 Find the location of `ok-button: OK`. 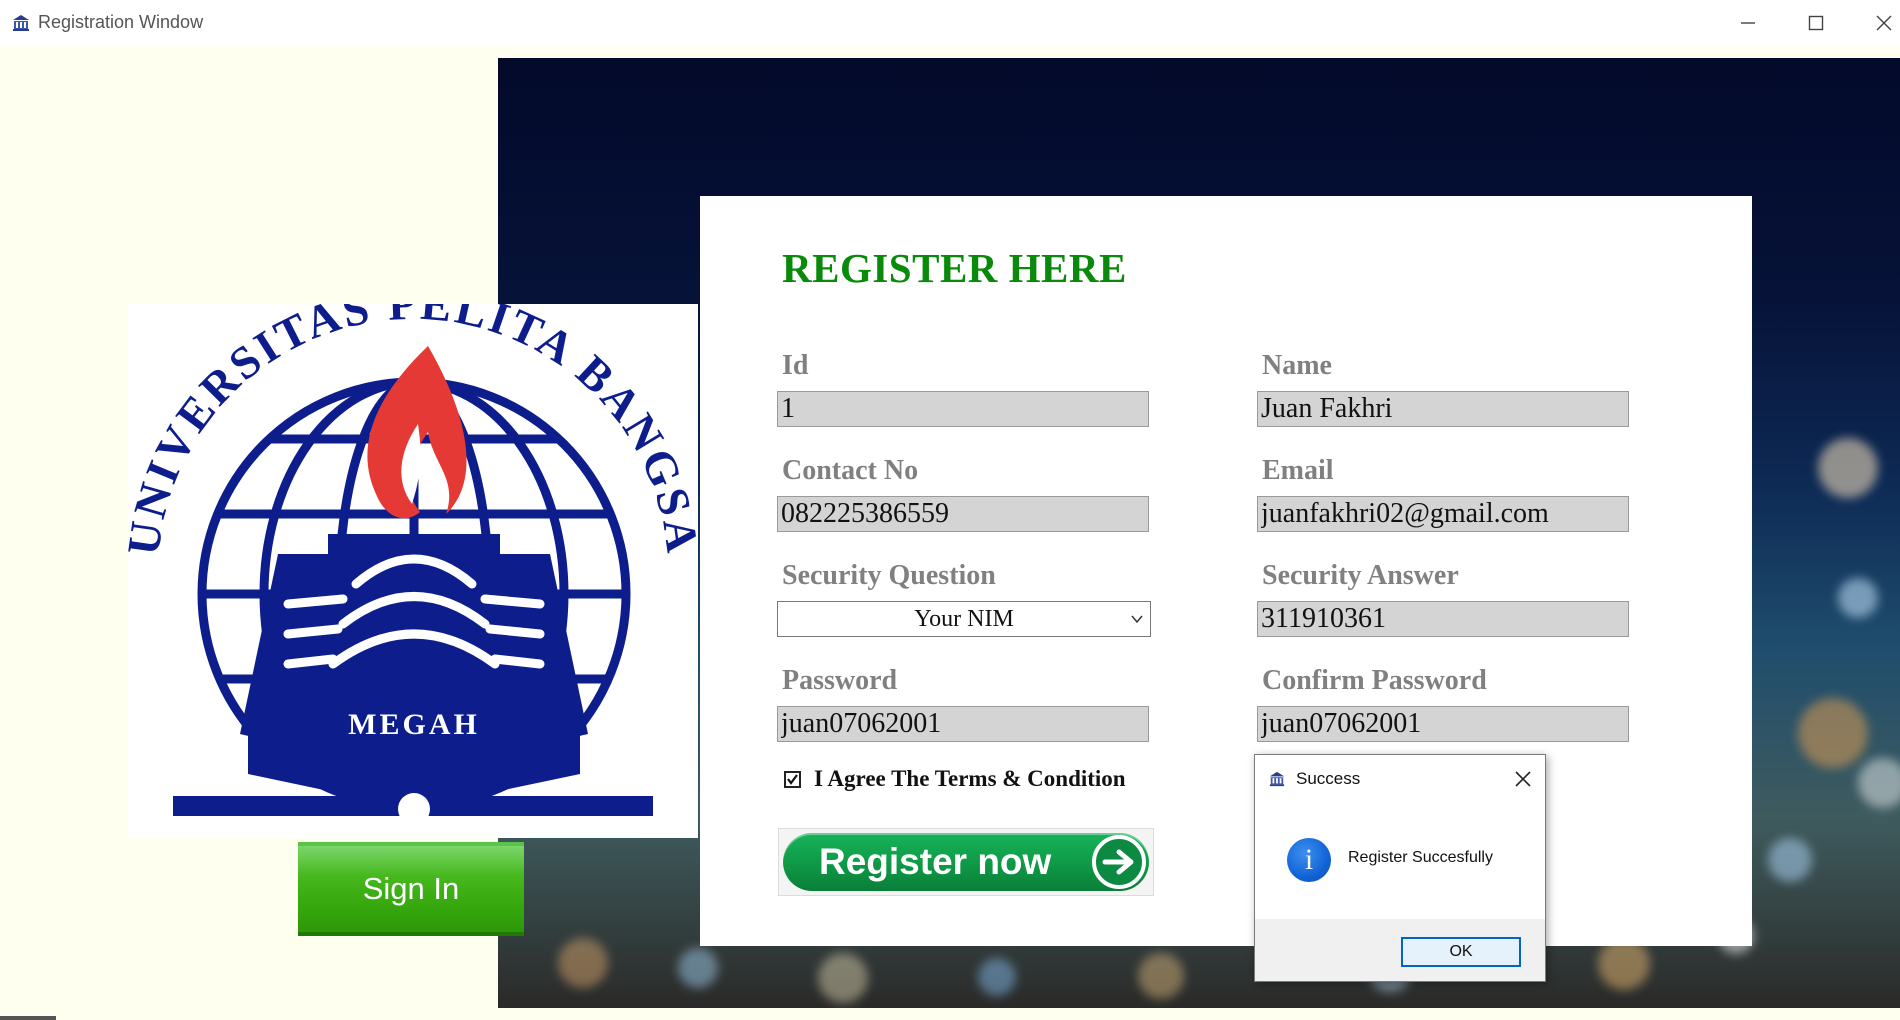

ok-button: OK is located at coordinates (1461, 952).